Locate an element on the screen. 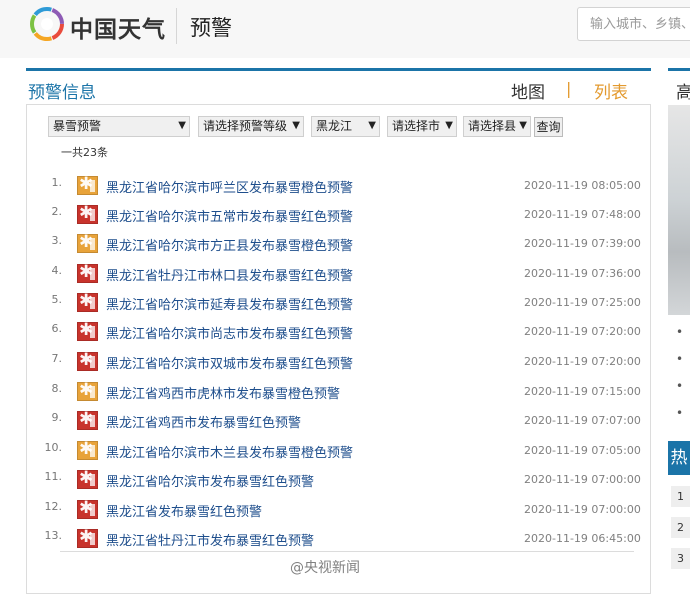 This screenshot has width=690, height=594. row-number: 3. is located at coordinates (57, 240).